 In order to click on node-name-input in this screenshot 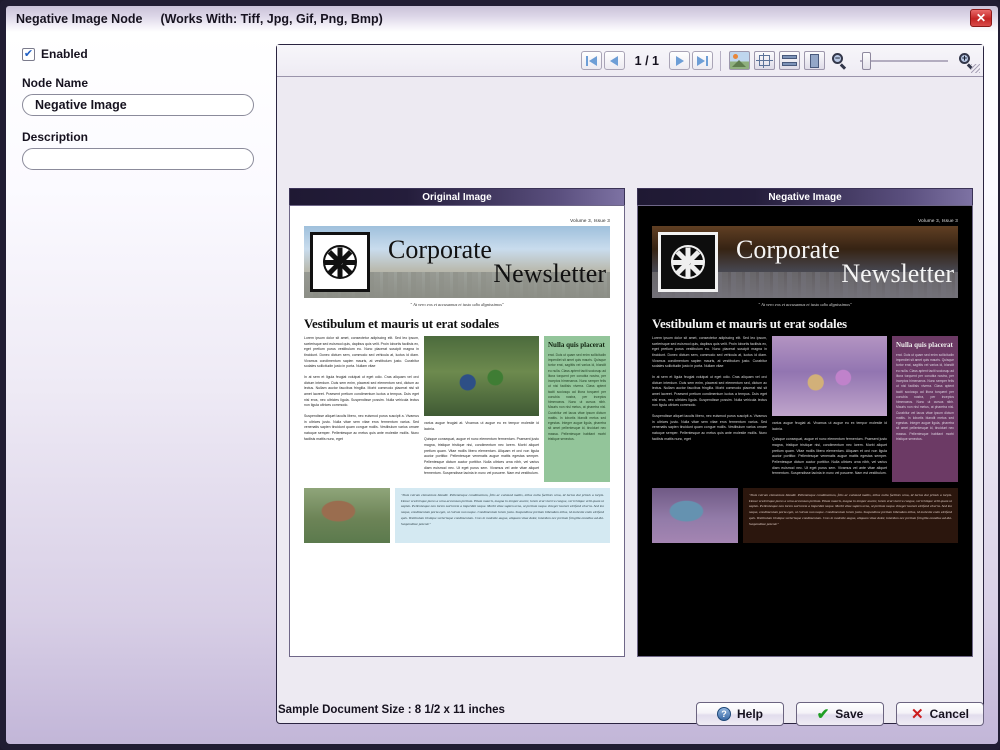, I will do `click(138, 105)`.